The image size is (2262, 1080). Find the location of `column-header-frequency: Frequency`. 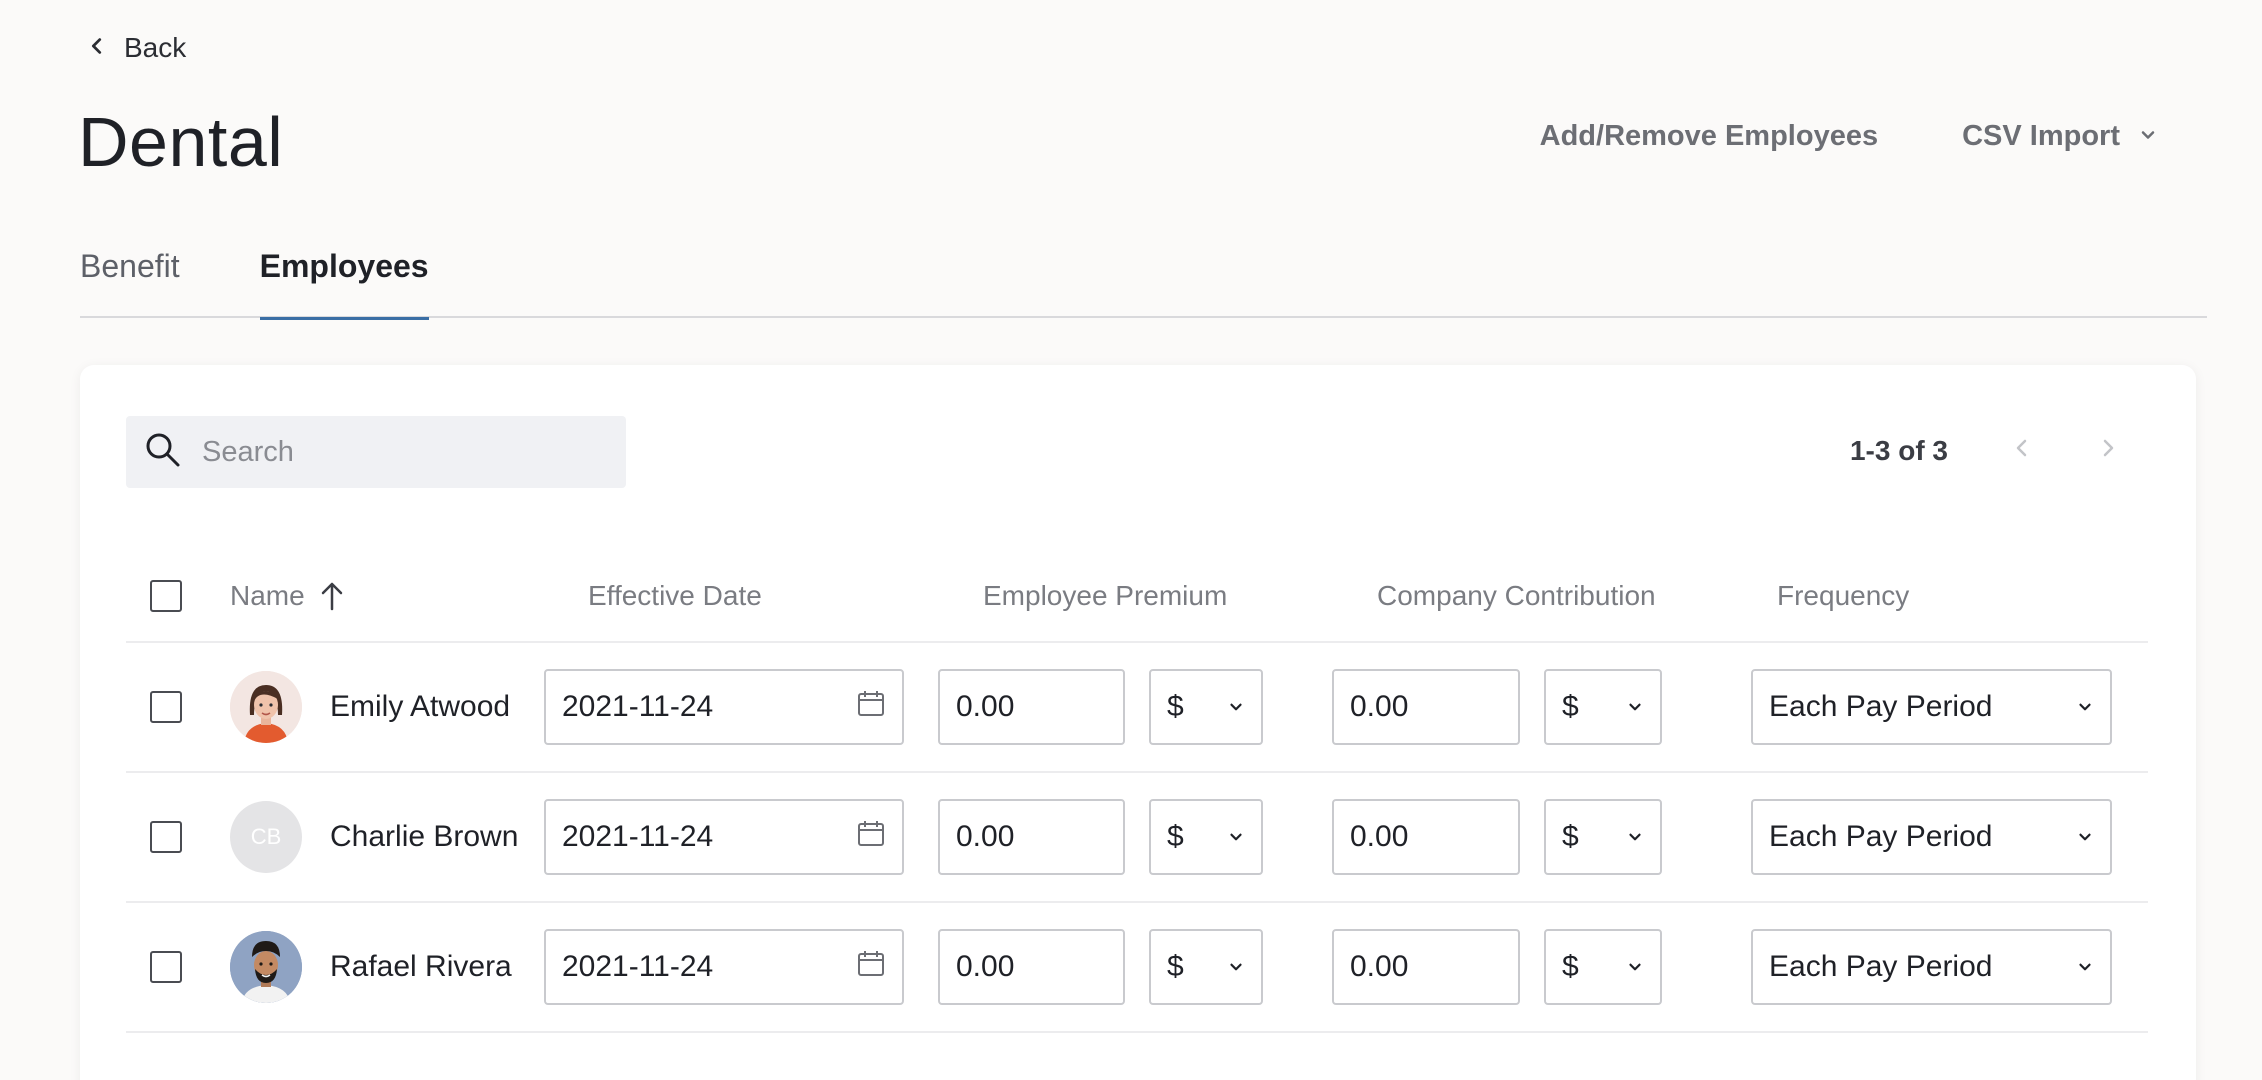

column-header-frequency: Frequency is located at coordinates (1843, 595).